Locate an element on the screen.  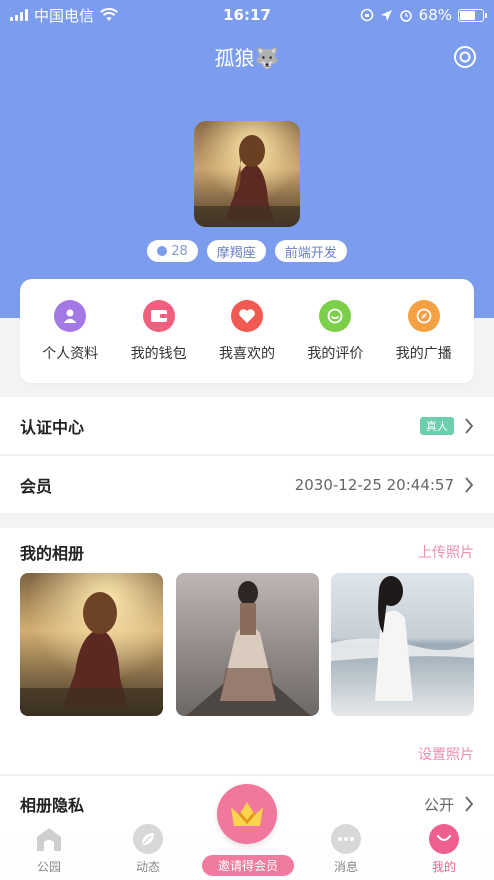
tab-messages: 消息 is located at coordinates (346, 849).